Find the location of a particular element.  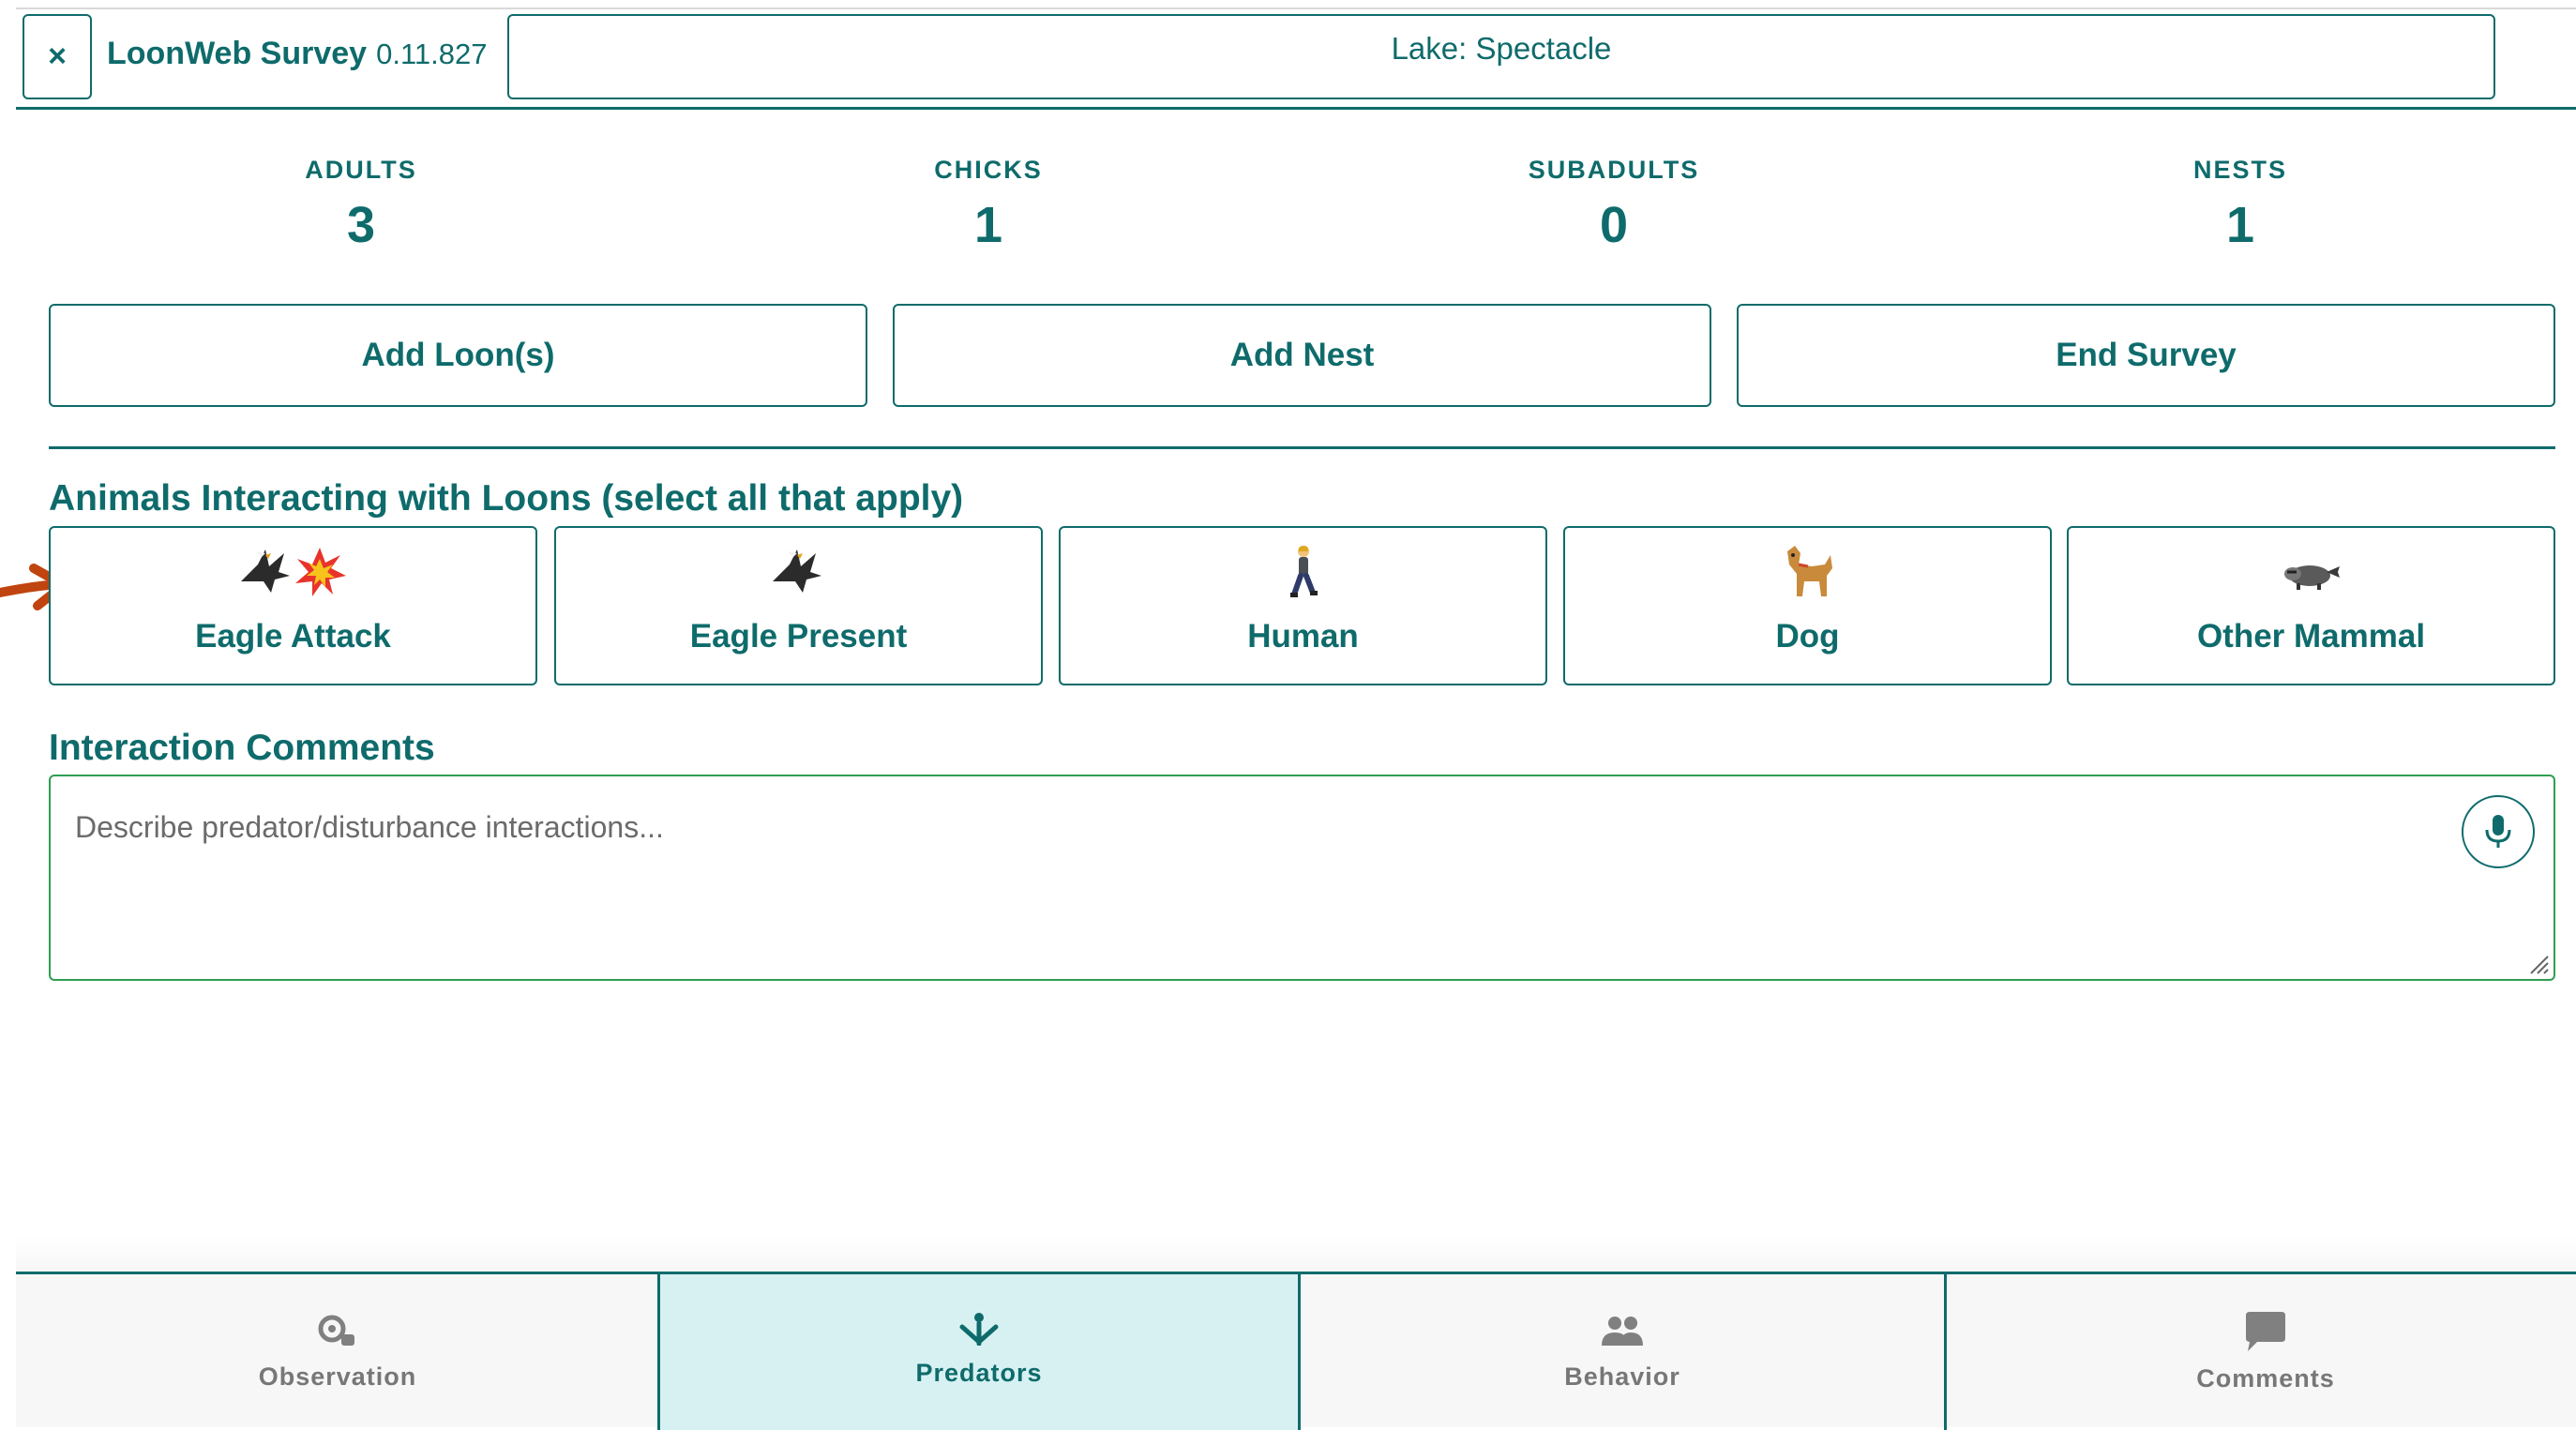

count-value: 3 is located at coordinates (361, 225).